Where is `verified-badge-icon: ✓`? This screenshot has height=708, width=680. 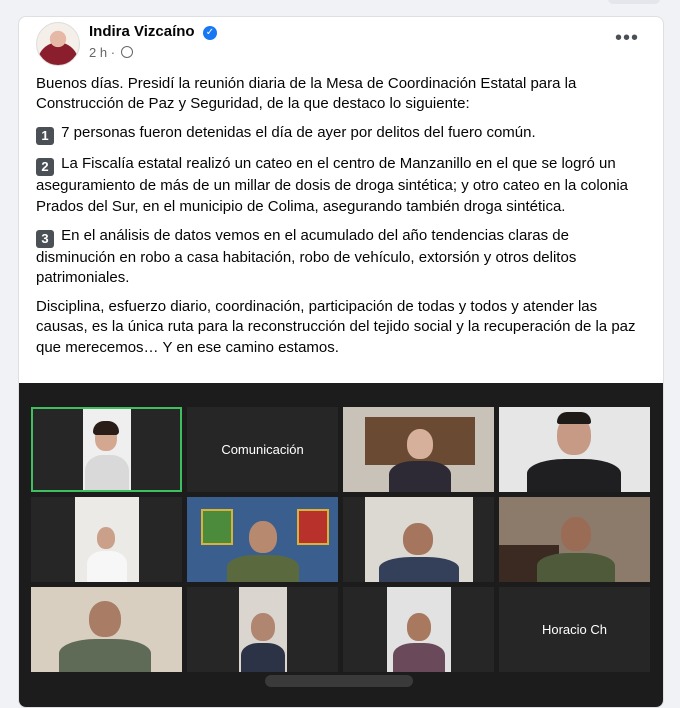 verified-badge-icon: ✓ is located at coordinates (210, 33).